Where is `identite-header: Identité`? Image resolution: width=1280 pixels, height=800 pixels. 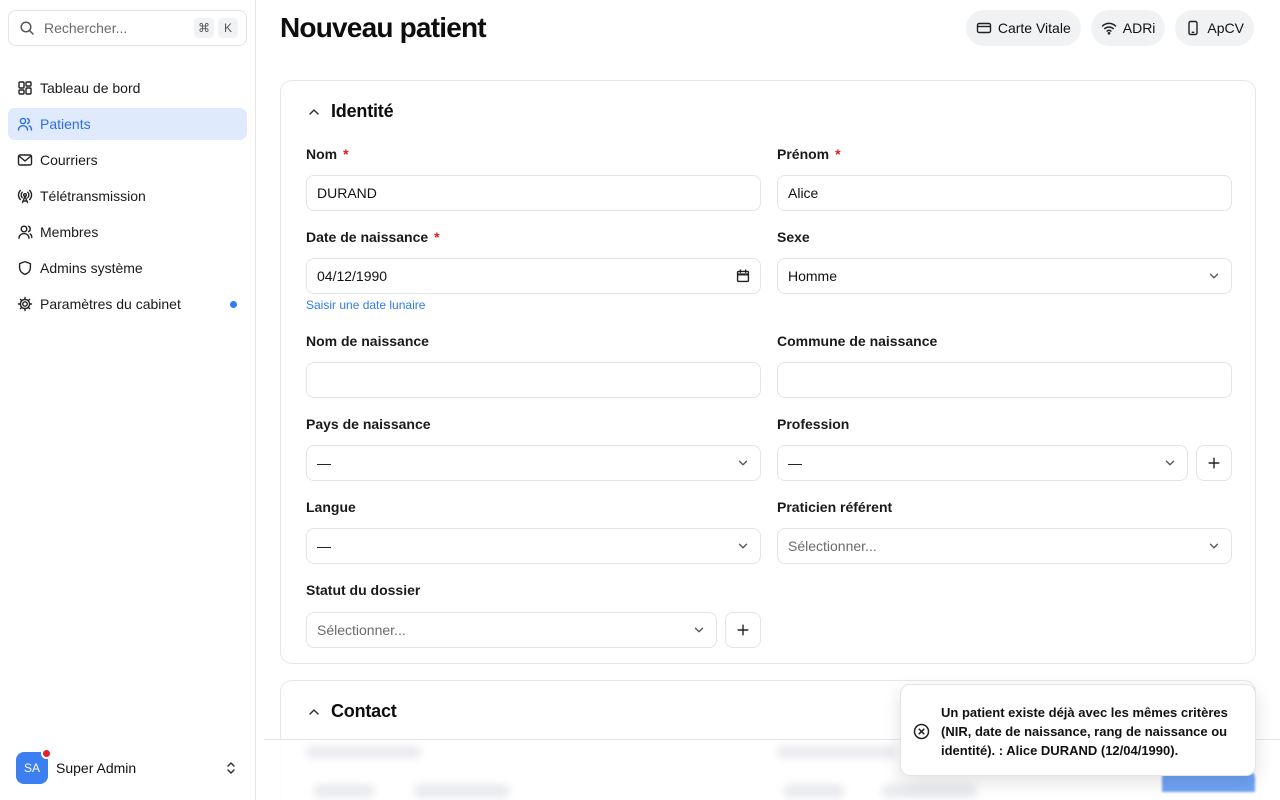 identite-header: Identité is located at coordinates (350, 111).